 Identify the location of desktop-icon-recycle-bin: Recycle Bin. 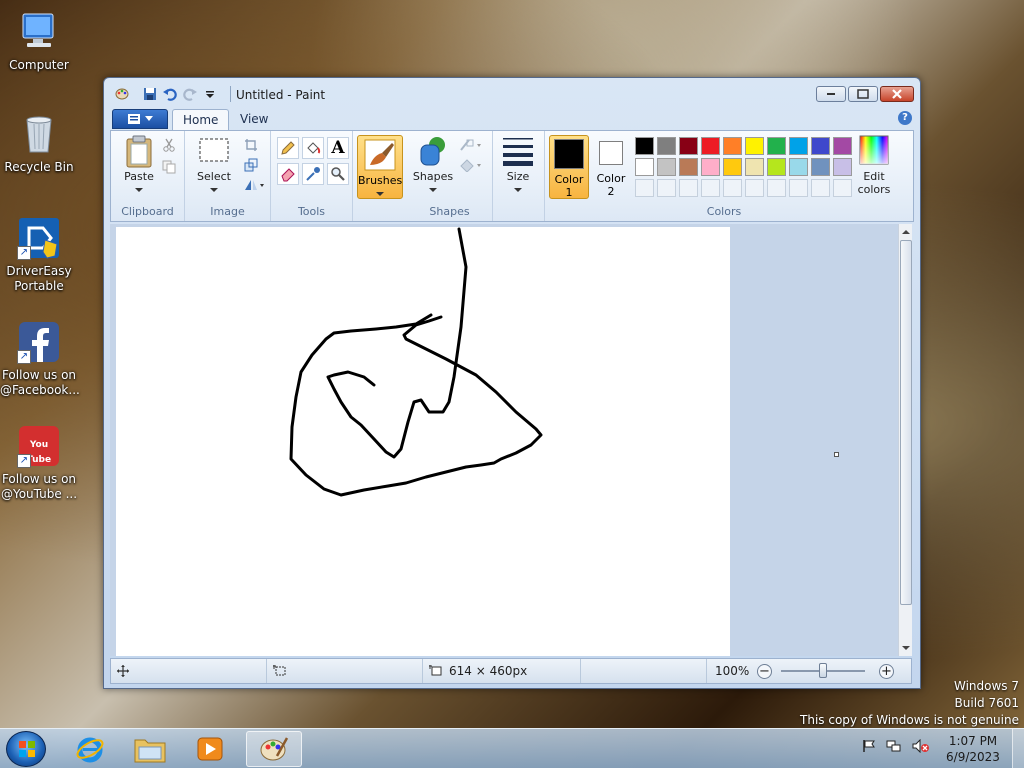
(39, 143).